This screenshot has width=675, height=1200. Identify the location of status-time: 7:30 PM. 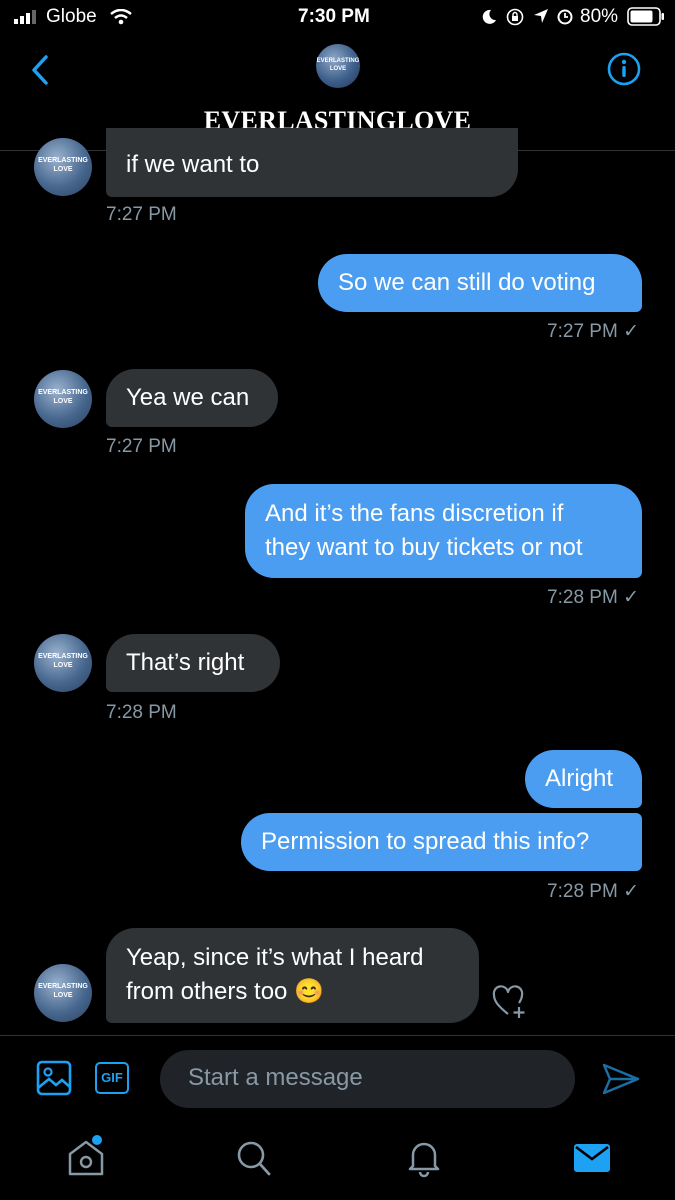
(334, 16).